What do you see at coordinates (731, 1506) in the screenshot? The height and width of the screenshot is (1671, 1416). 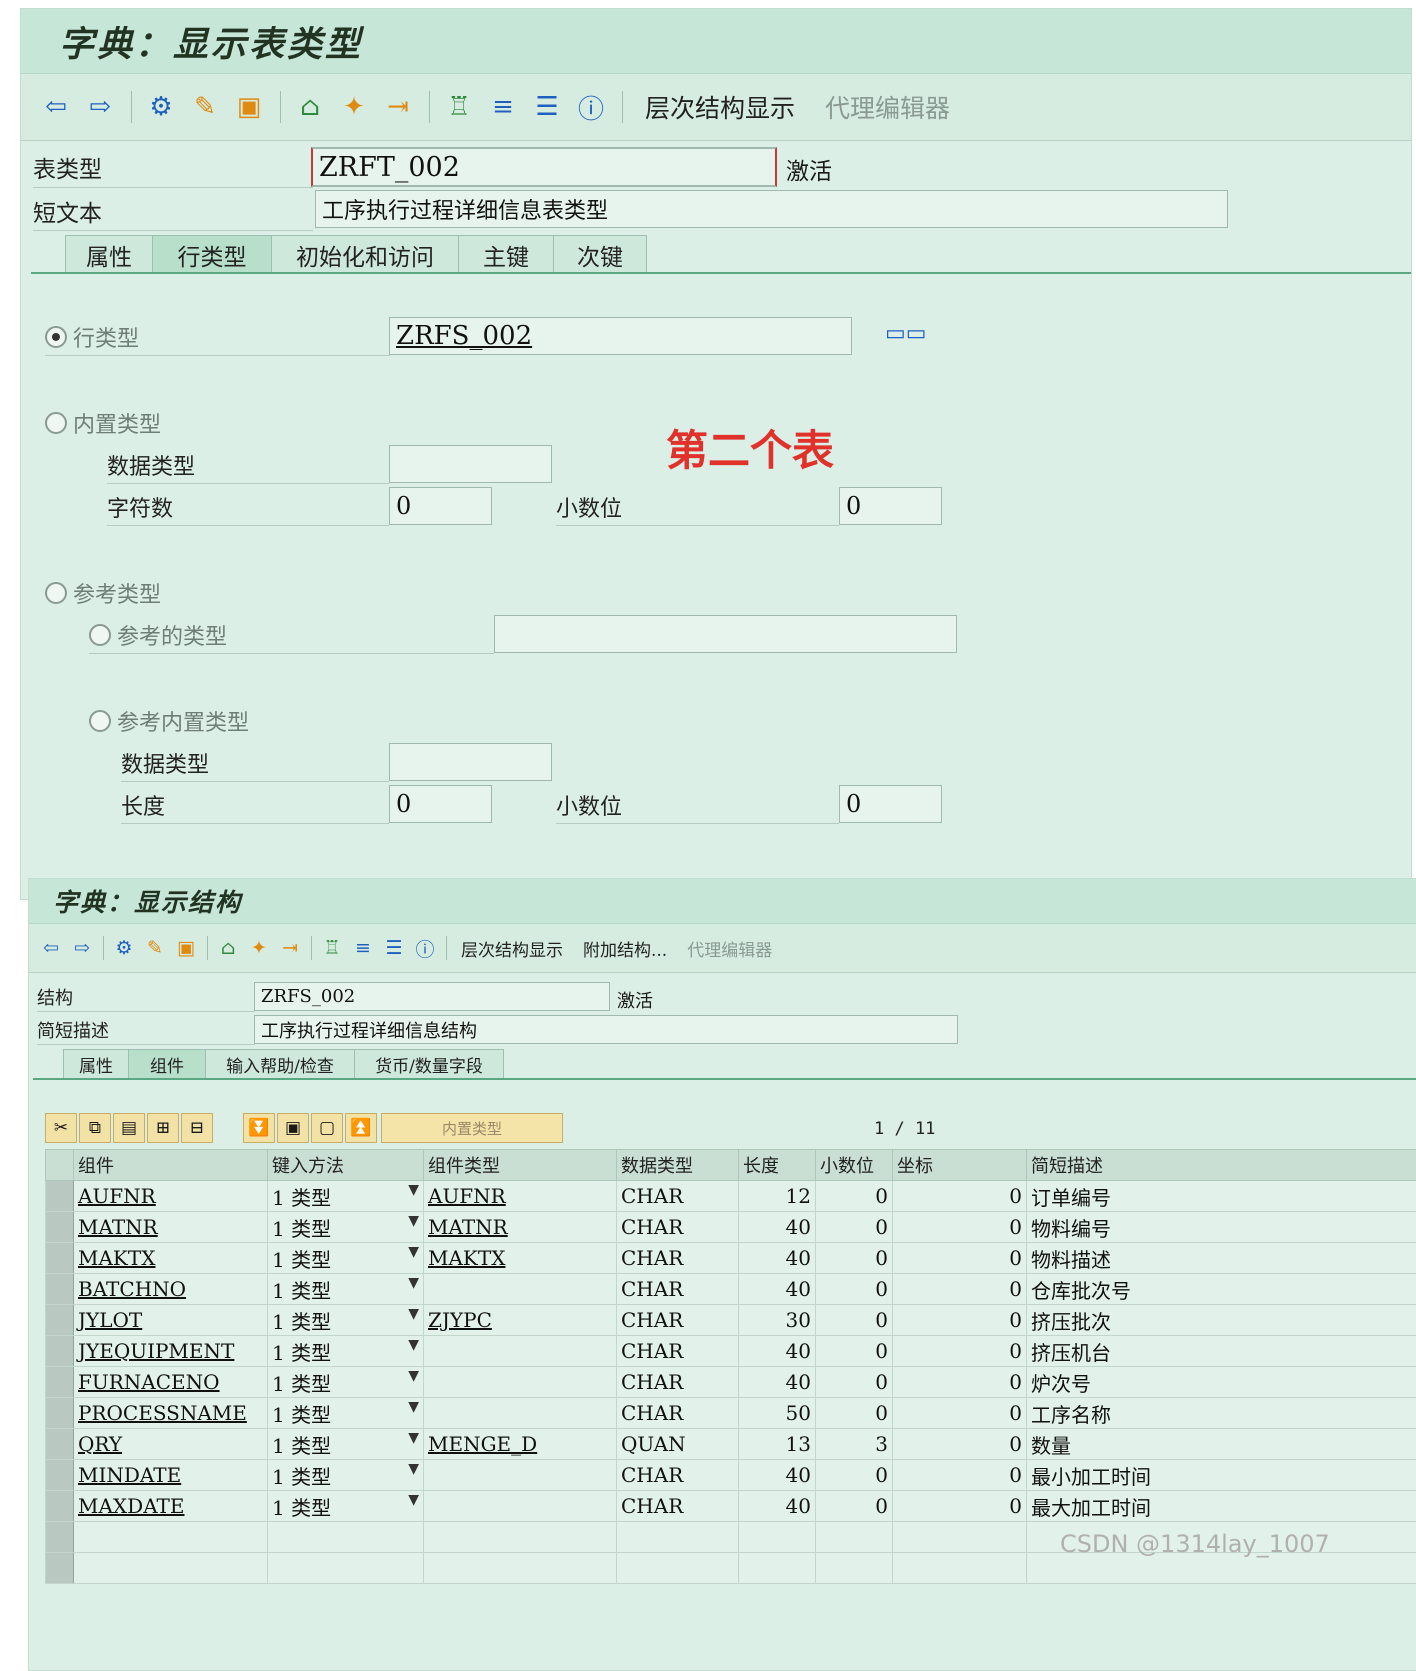 I see `table-row: MAXDATE1 类型▼CHAR4000最大加工时间` at bounding box center [731, 1506].